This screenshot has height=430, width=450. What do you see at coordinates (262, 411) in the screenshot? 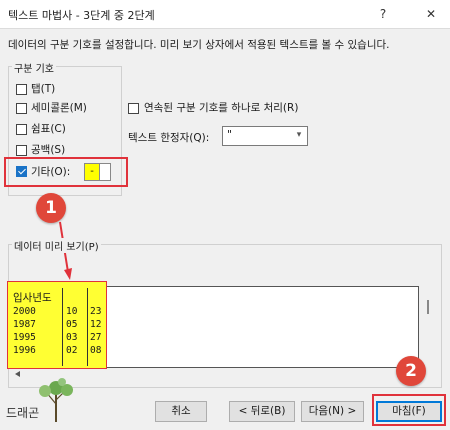
I see `back-button: < 뒤로(B)` at bounding box center [262, 411].